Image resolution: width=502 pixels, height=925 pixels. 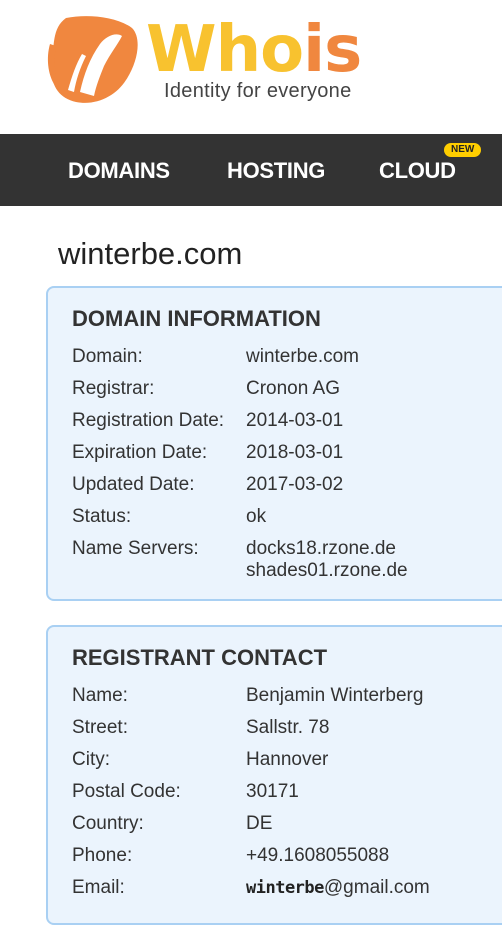 I want to click on street-value: Sallstr. 78, so click(x=288, y=727).